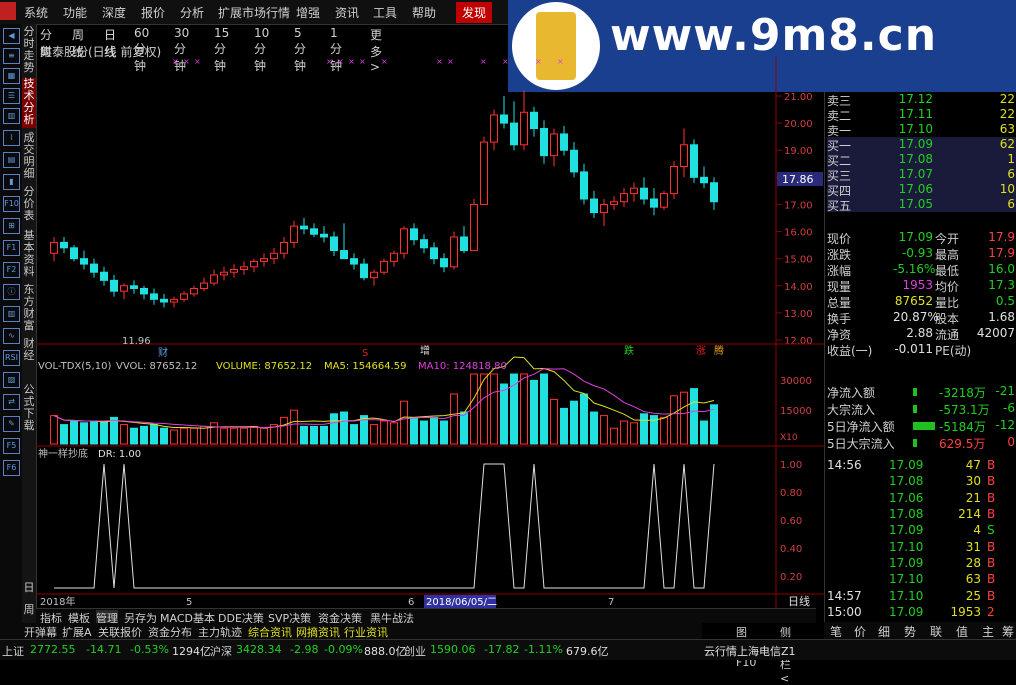  What do you see at coordinates (921, 130) in the screenshot?
I see `orderbook-row: 卖一 17.10 63` at bounding box center [921, 130].